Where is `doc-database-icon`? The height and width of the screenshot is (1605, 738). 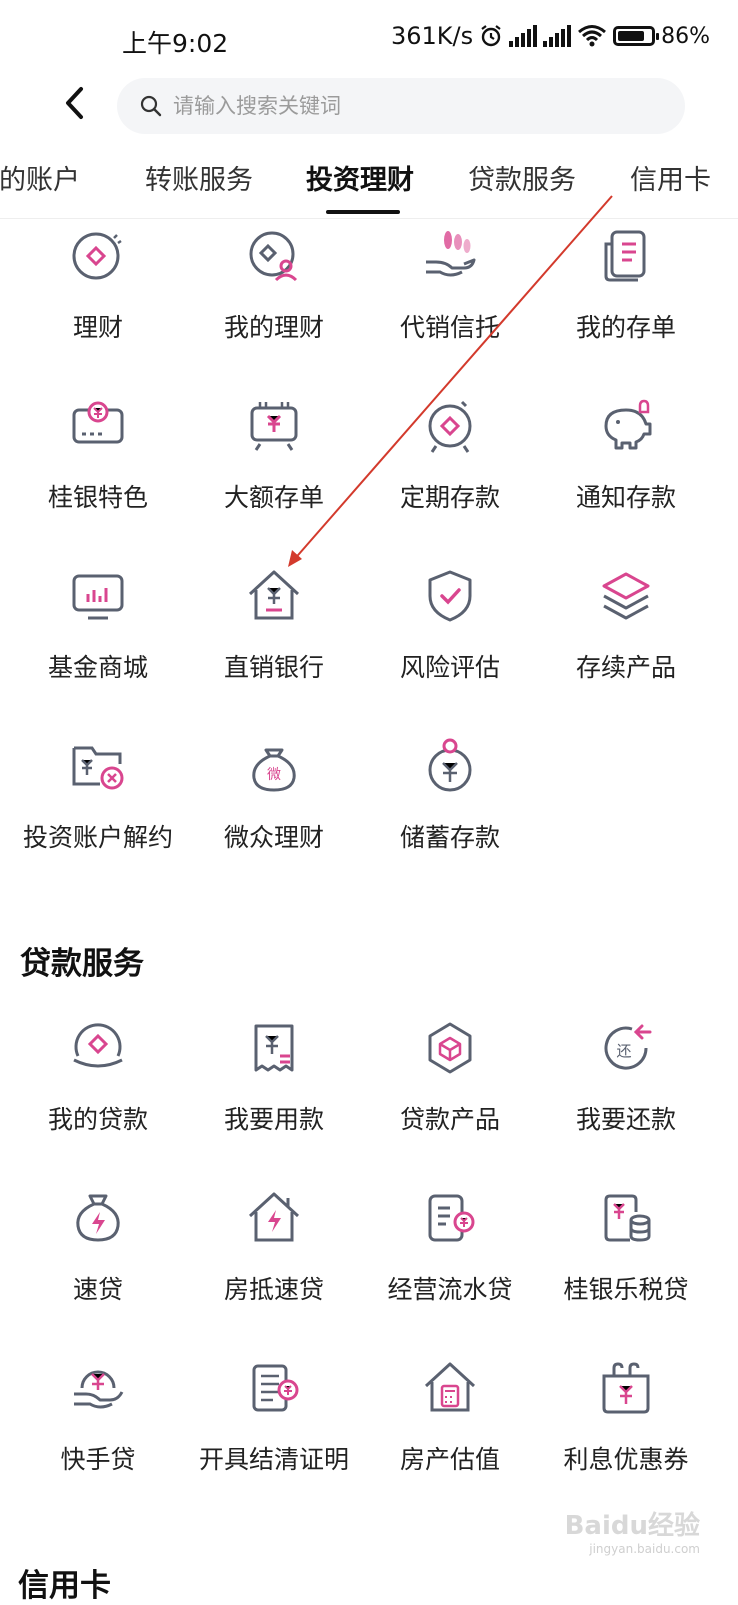
doc-database-icon is located at coordinates (627, 1218).